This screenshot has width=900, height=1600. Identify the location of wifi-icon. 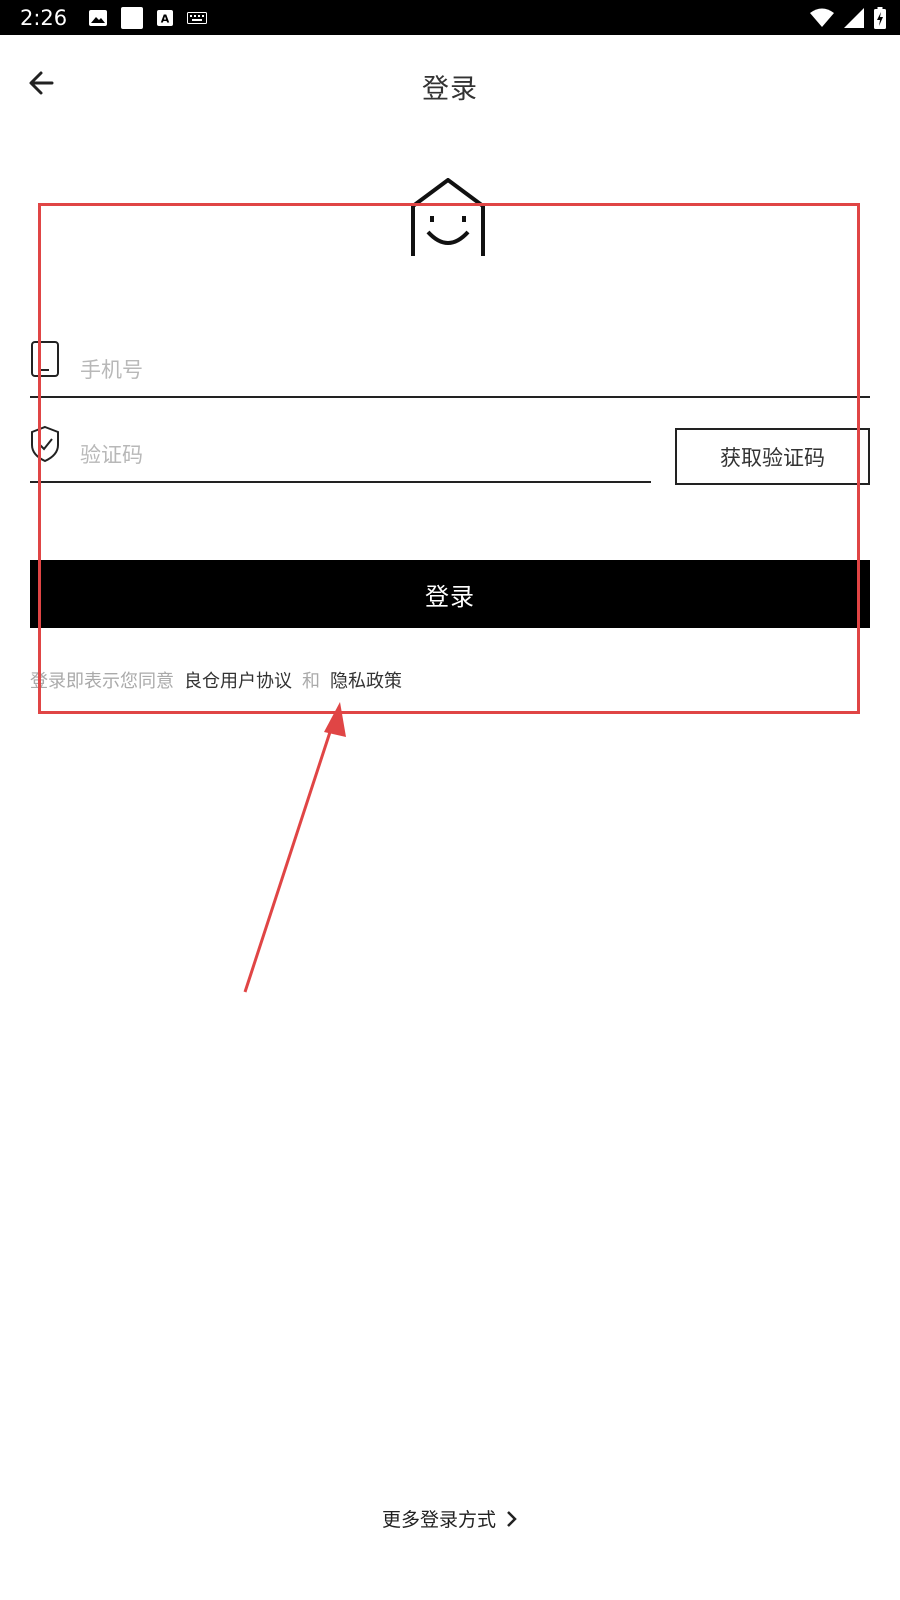
(822, 17).